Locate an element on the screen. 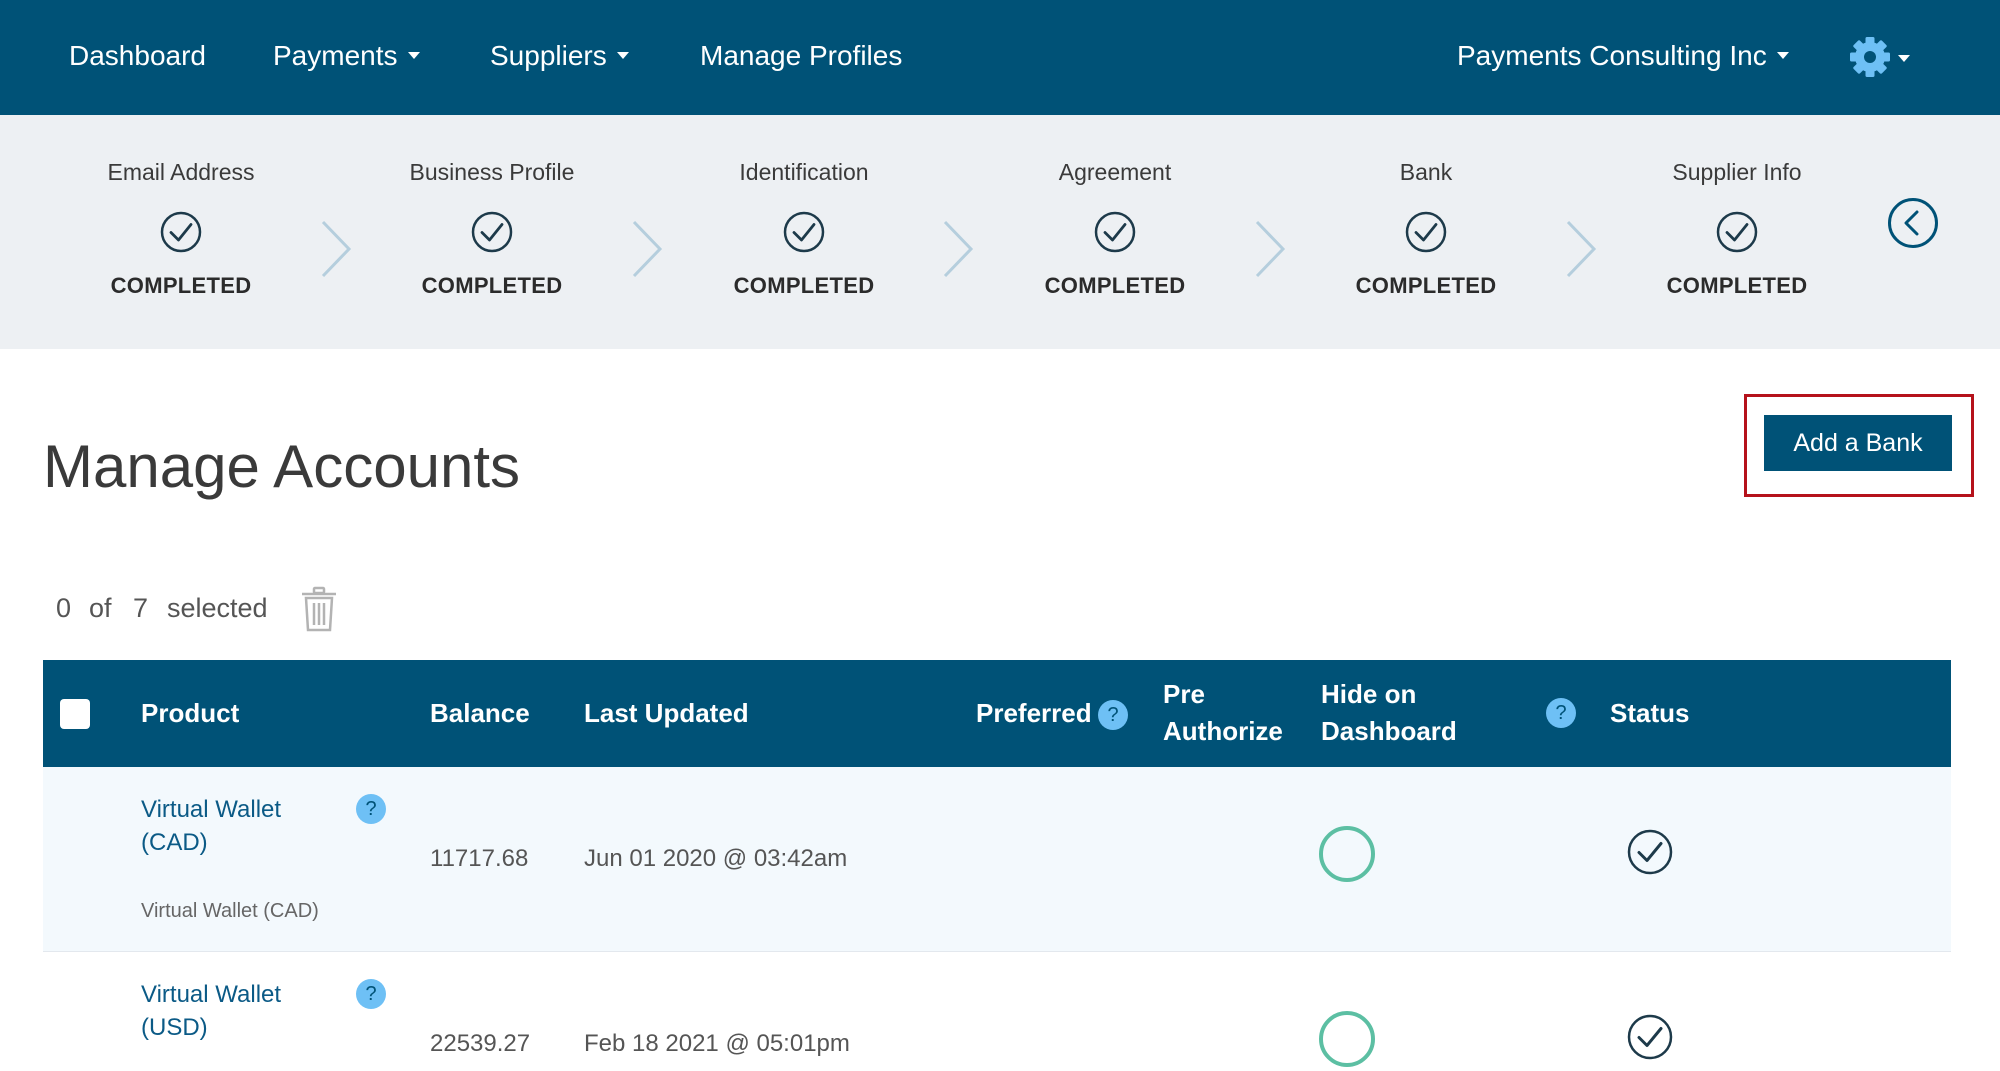 The image size is (2000, 1071). step-business-profile: Business Profile COMPLETED is located at coordinates (492, 232).